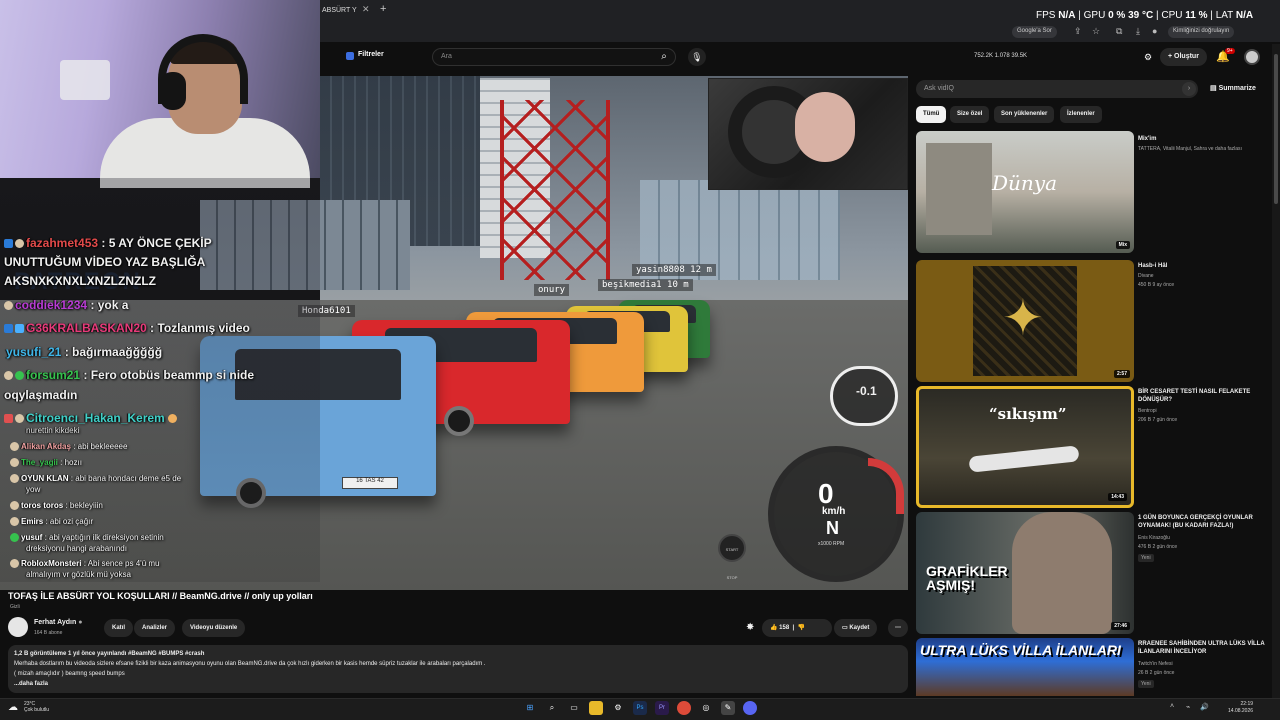 This screenshot has height=720, width=1280. I want to click on chat-small-text: yow, so click(33, 489).